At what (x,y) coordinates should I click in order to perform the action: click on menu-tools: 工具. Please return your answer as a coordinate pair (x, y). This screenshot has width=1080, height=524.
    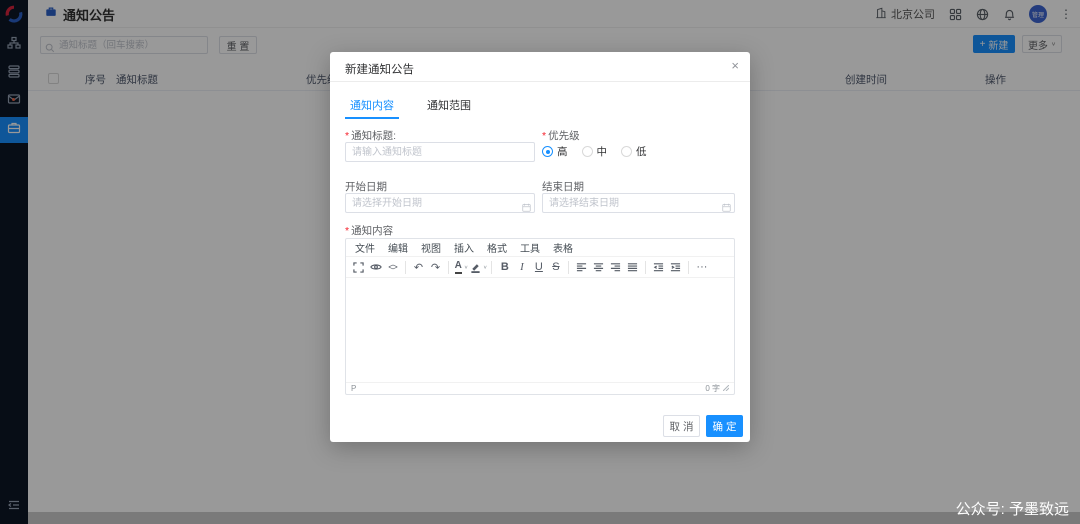
    Looking at the image, I should click on (530, 247).